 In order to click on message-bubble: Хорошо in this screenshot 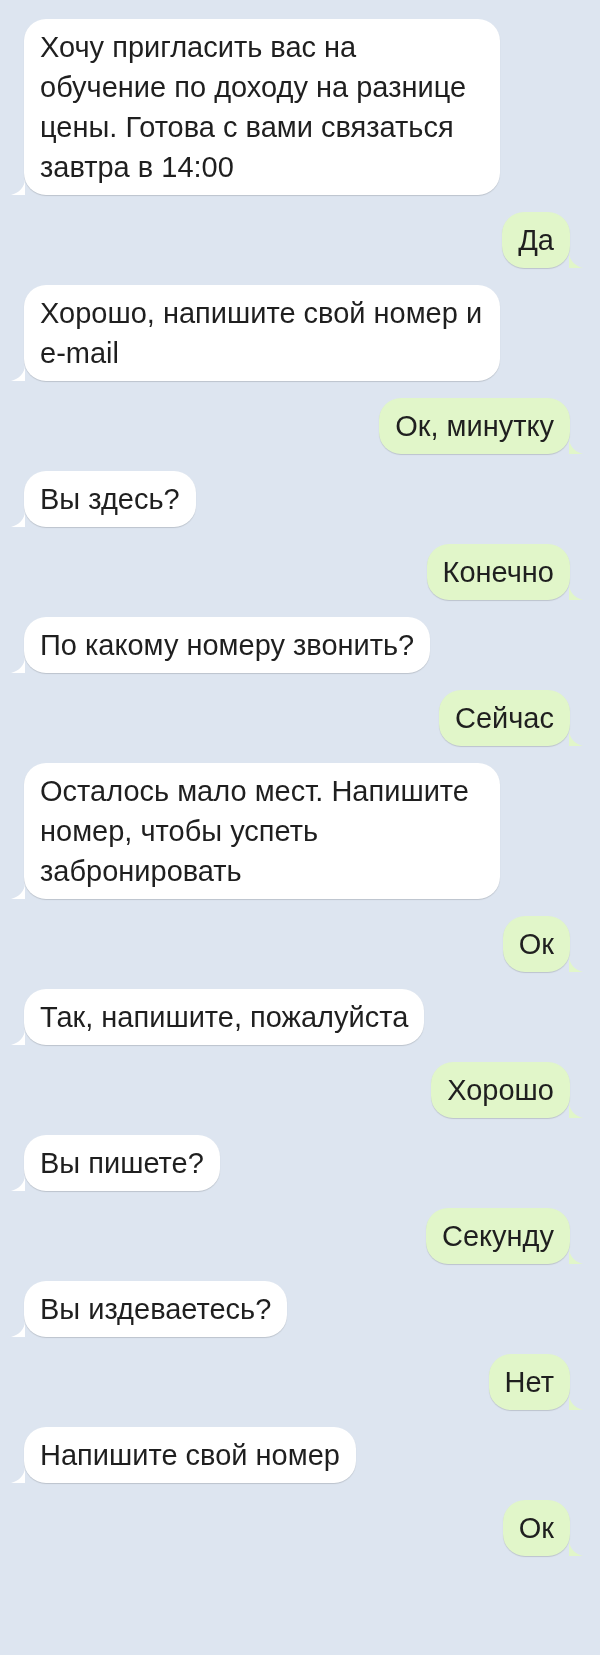, I will do `click(500, 1090)`.